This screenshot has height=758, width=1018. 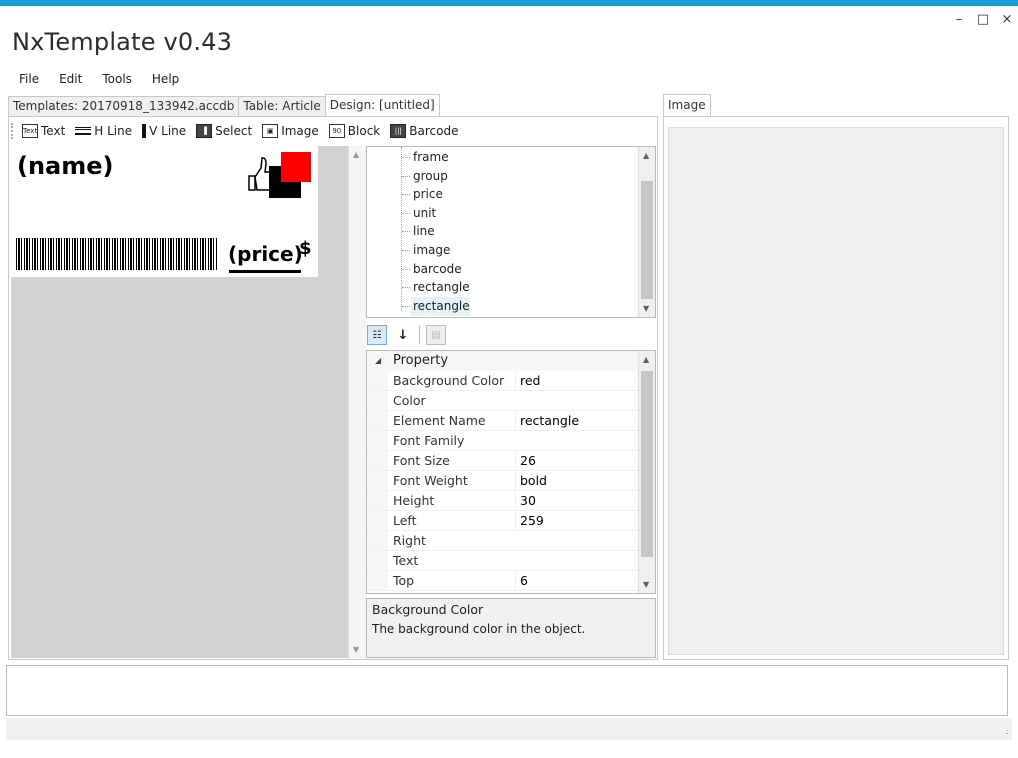 What do you see at coordinates (576, 380) in the screenshot?
I see `property-value: red` at bounding box center [576, 380].